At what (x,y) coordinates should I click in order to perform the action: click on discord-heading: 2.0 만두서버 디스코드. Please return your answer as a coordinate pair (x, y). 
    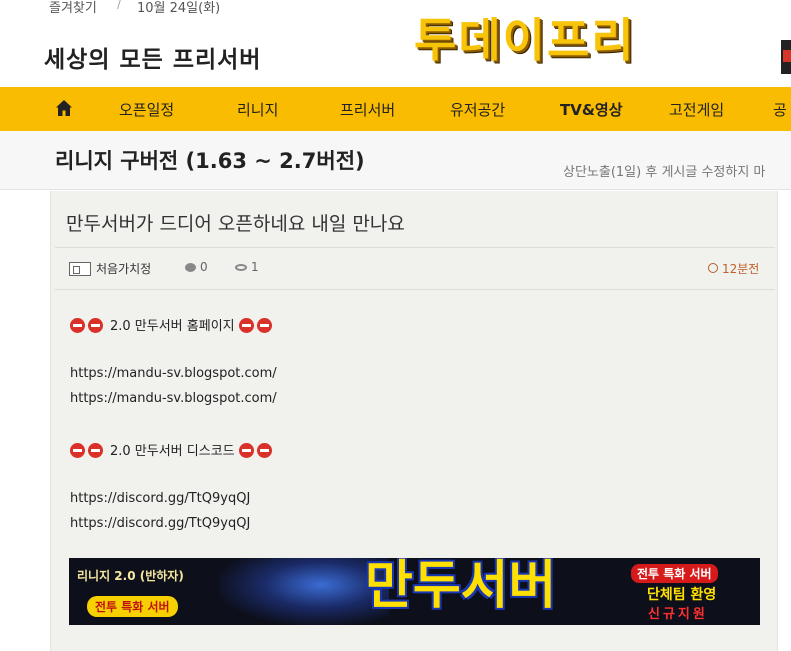
    Looking at the image, I should click on (172, 449).